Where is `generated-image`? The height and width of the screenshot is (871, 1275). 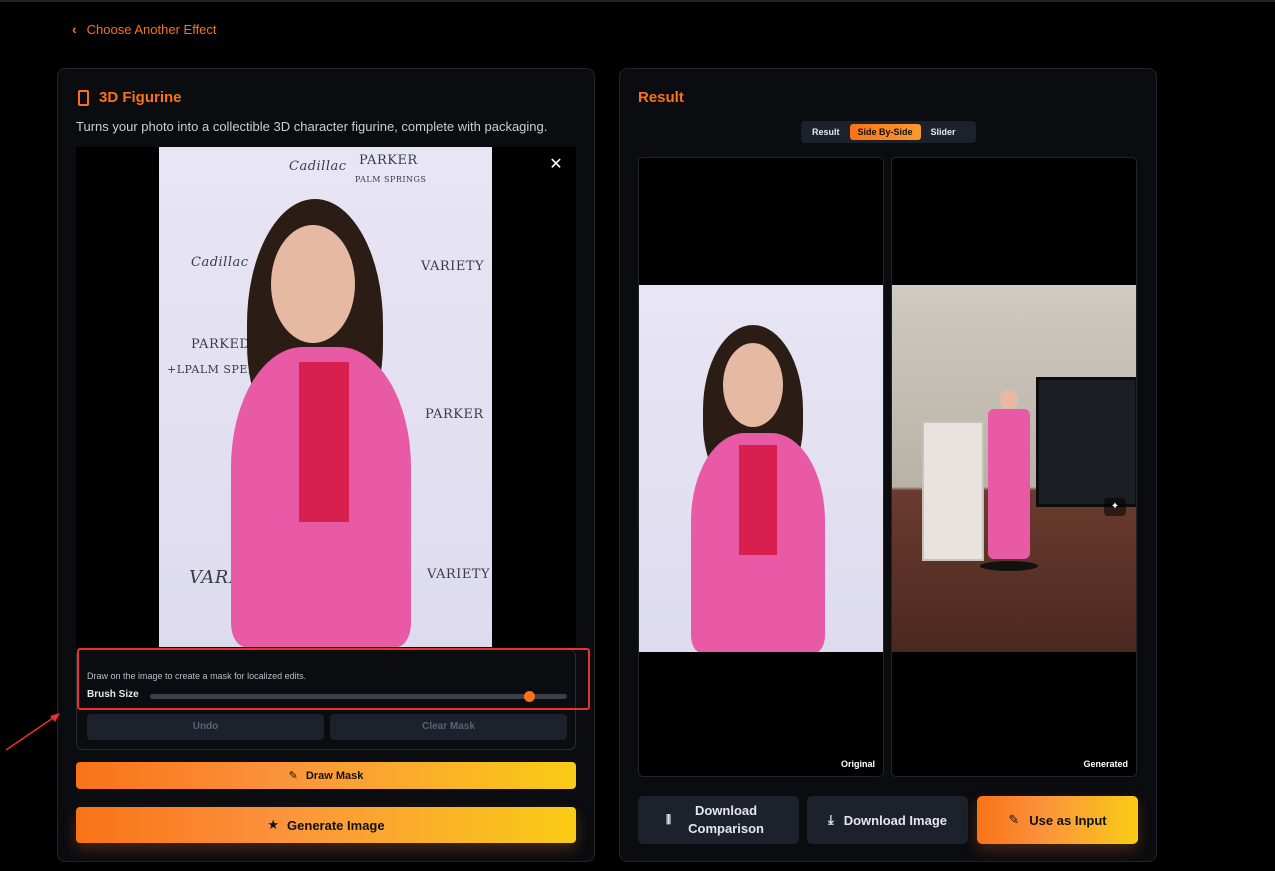 generated-image is located at coordinates (1014, 468).